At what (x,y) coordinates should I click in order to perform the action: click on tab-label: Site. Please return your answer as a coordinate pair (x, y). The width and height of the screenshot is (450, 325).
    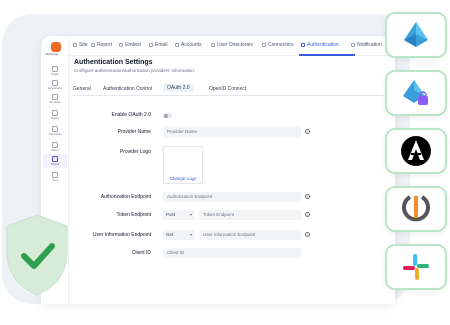
    Looking at the image, I should click on (83, 45).